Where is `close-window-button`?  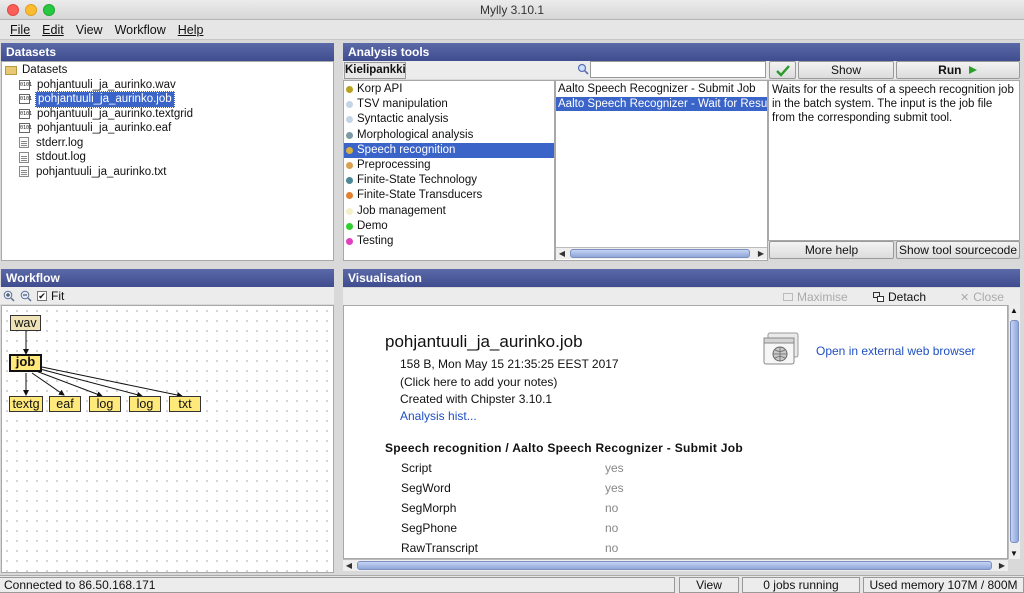 close-window-button is located at coordinates (13, 10).